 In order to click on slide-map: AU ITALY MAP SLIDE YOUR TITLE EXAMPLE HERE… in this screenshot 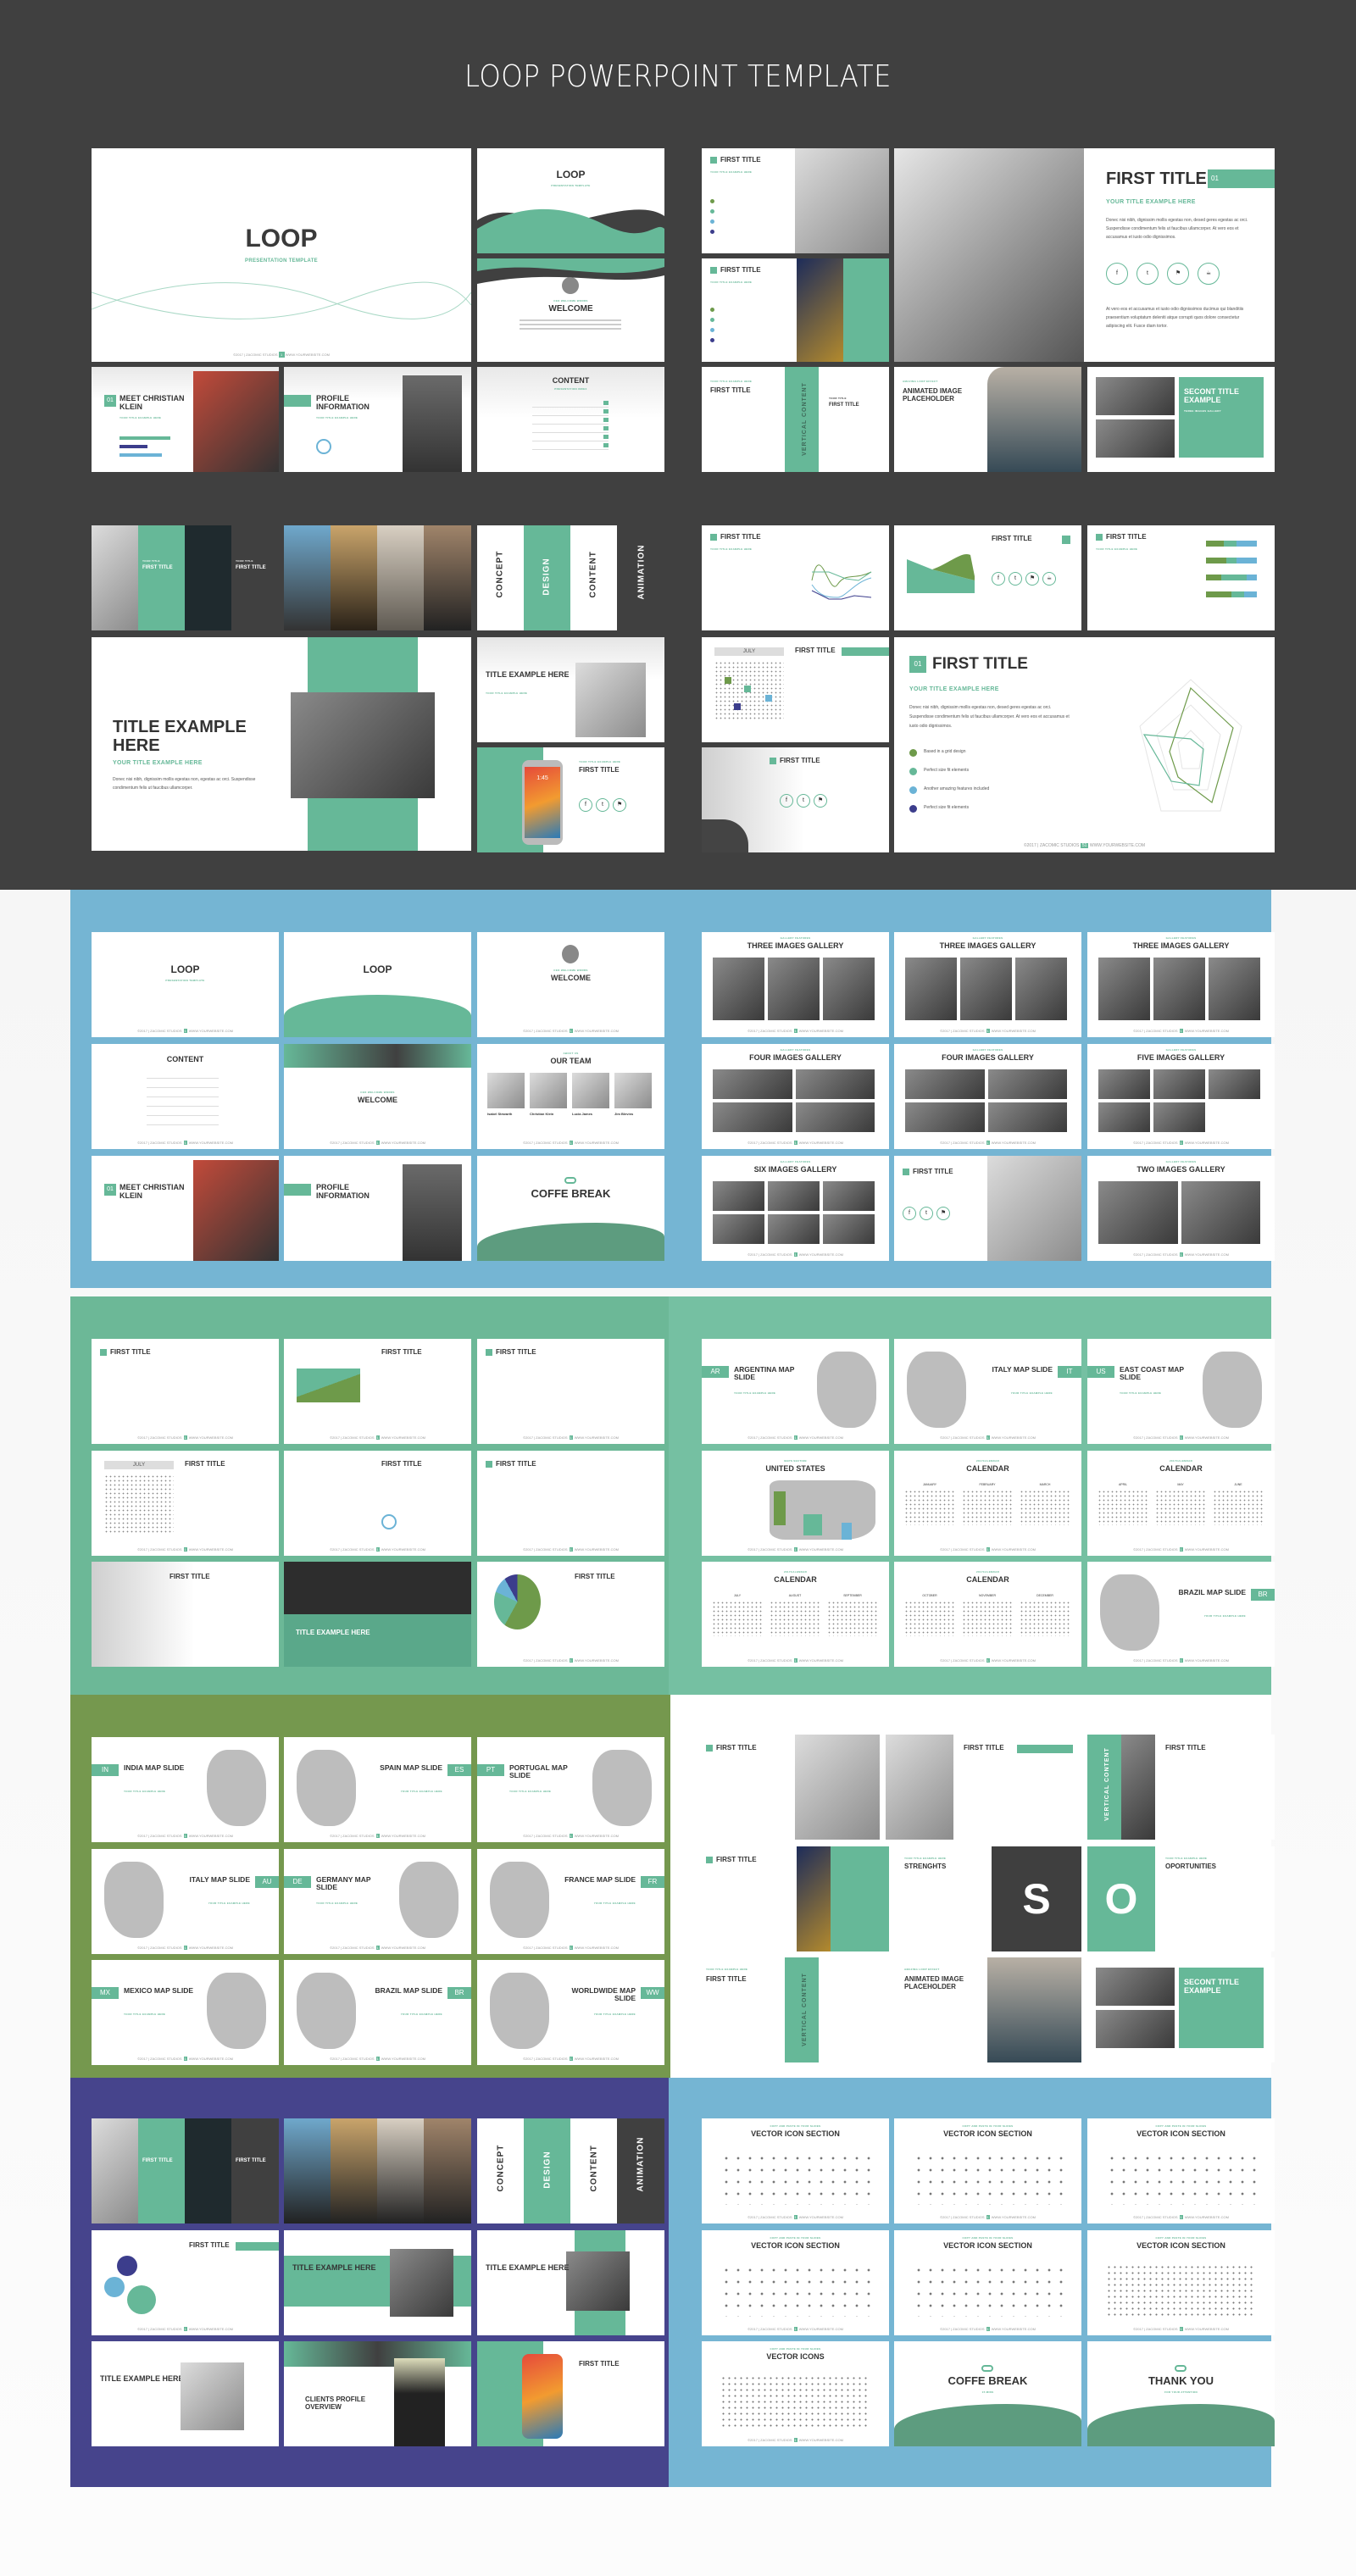, I will do `click(186, 1901)`.